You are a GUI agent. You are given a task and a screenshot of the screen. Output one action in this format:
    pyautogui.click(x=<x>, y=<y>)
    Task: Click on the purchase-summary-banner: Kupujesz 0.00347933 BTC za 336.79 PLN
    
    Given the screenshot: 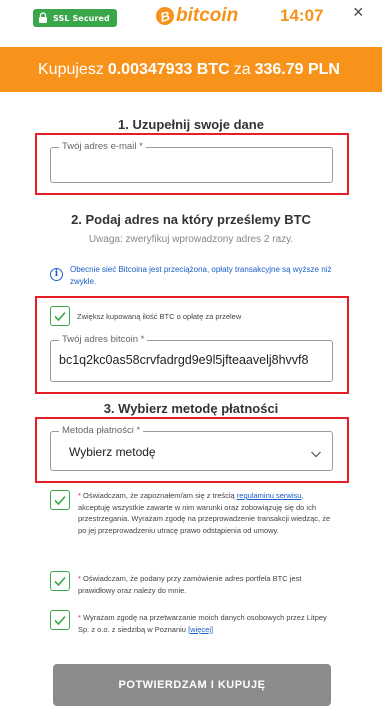 What is the action you would take?
    pyautogui.click(x=191, y=69)
    